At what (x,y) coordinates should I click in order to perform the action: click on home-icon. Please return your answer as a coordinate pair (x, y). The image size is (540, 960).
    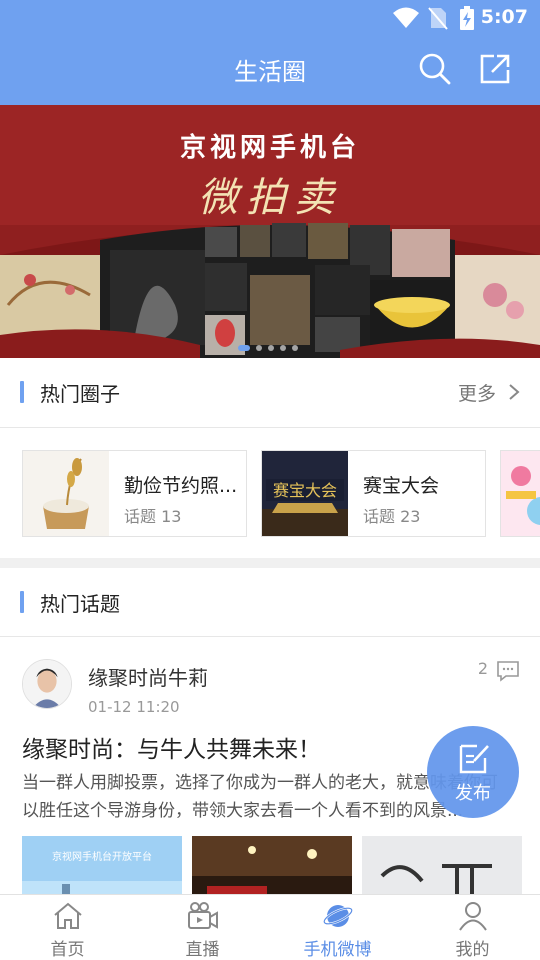
    Looking at the image, I should click on (68, 915).